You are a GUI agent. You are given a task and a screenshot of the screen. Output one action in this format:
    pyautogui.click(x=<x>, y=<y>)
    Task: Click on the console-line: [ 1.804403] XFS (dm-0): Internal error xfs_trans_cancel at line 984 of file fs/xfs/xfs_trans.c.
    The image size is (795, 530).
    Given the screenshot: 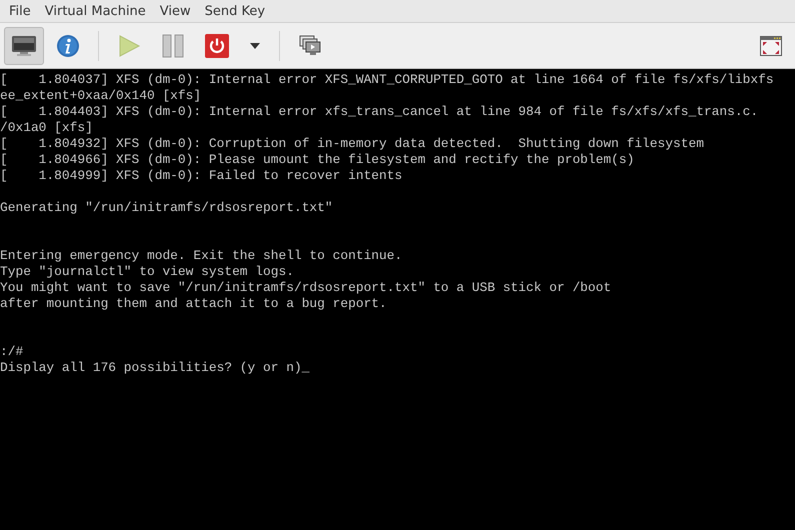 What is the action you would take?
    pyautogui.click(x=380, y=112)
    